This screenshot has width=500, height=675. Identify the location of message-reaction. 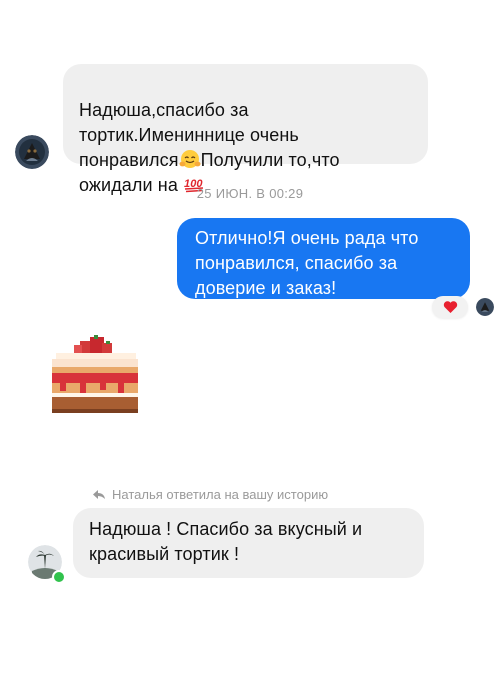
(450, 307).